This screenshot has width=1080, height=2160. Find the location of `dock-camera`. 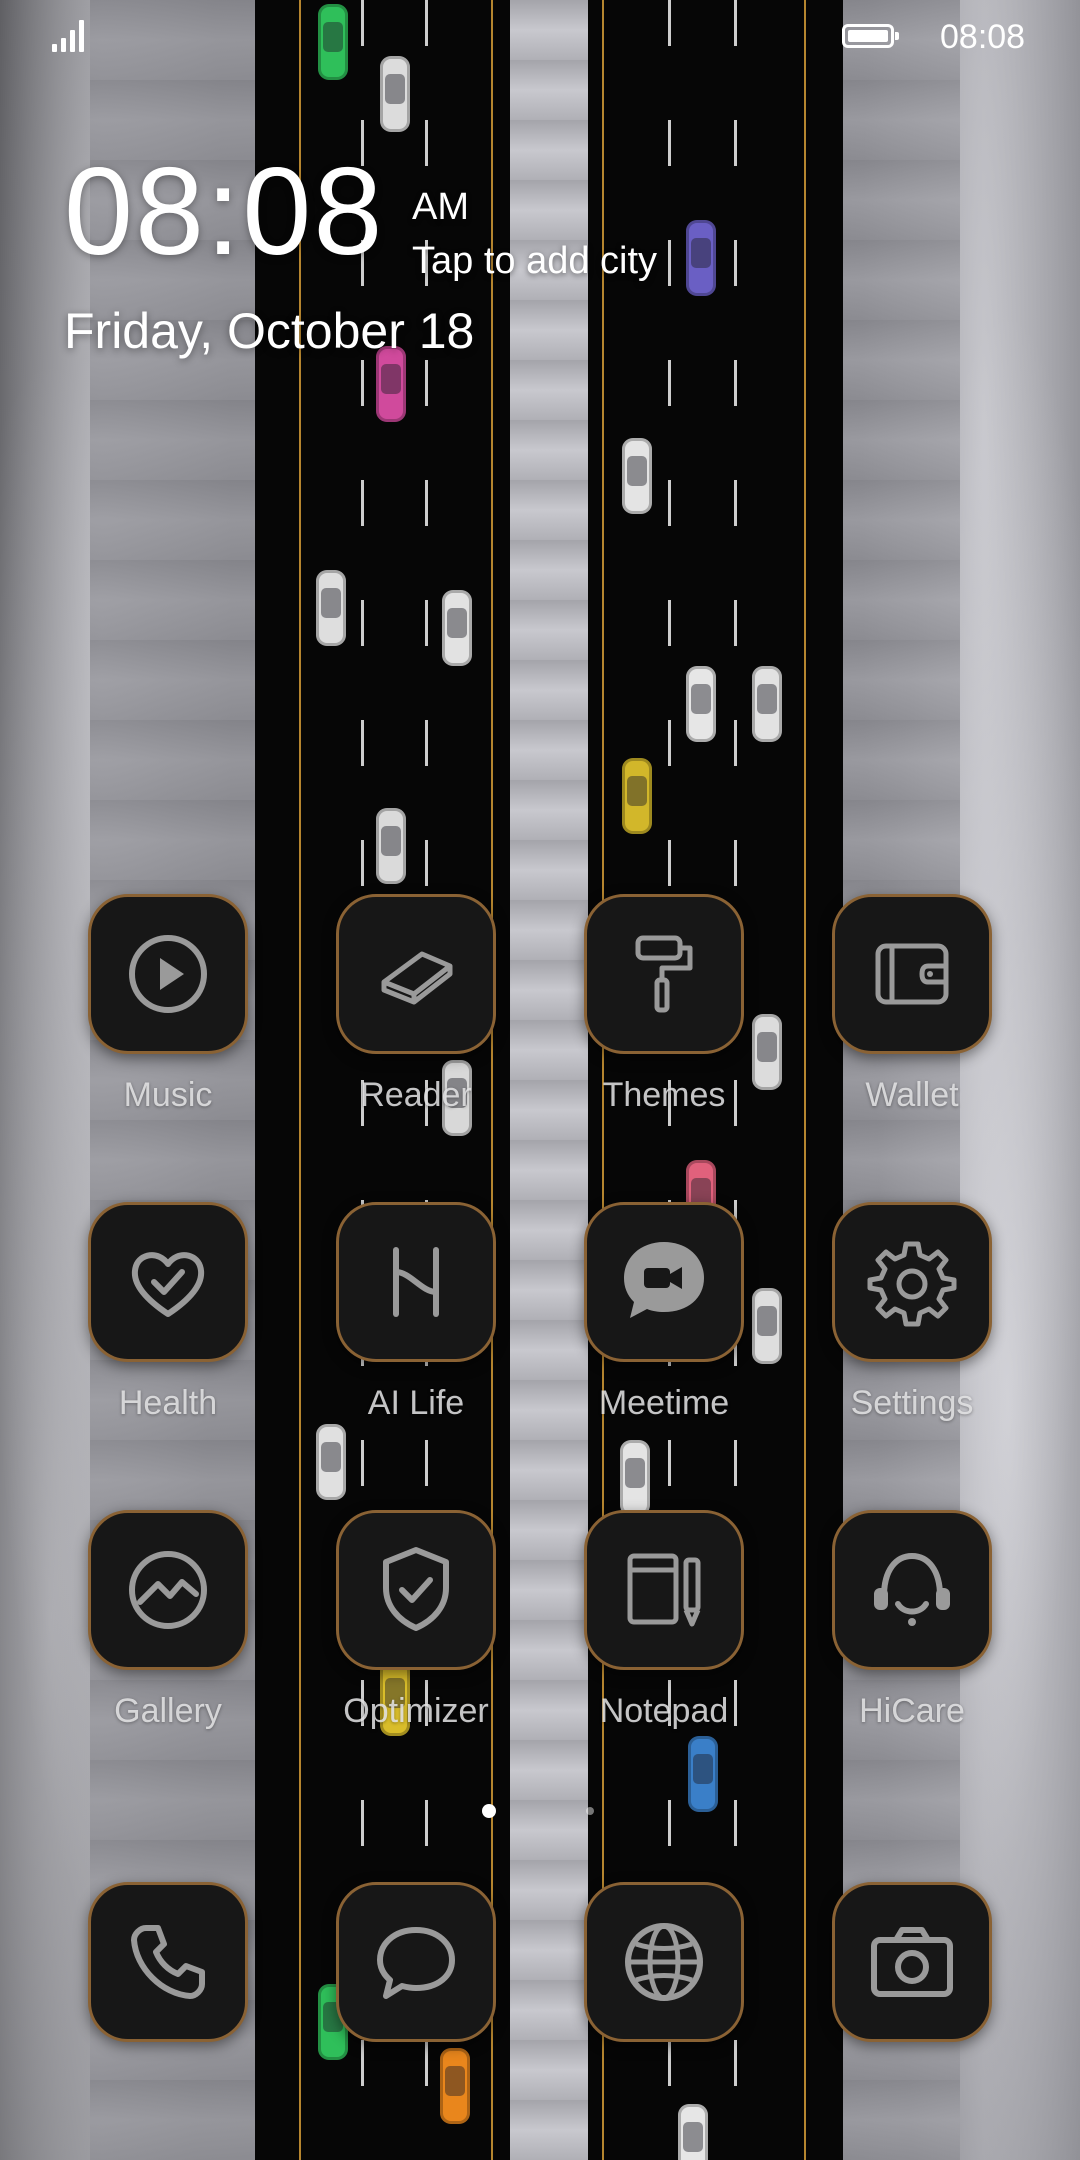

dock-camera is located at coordinates (912, 1967).